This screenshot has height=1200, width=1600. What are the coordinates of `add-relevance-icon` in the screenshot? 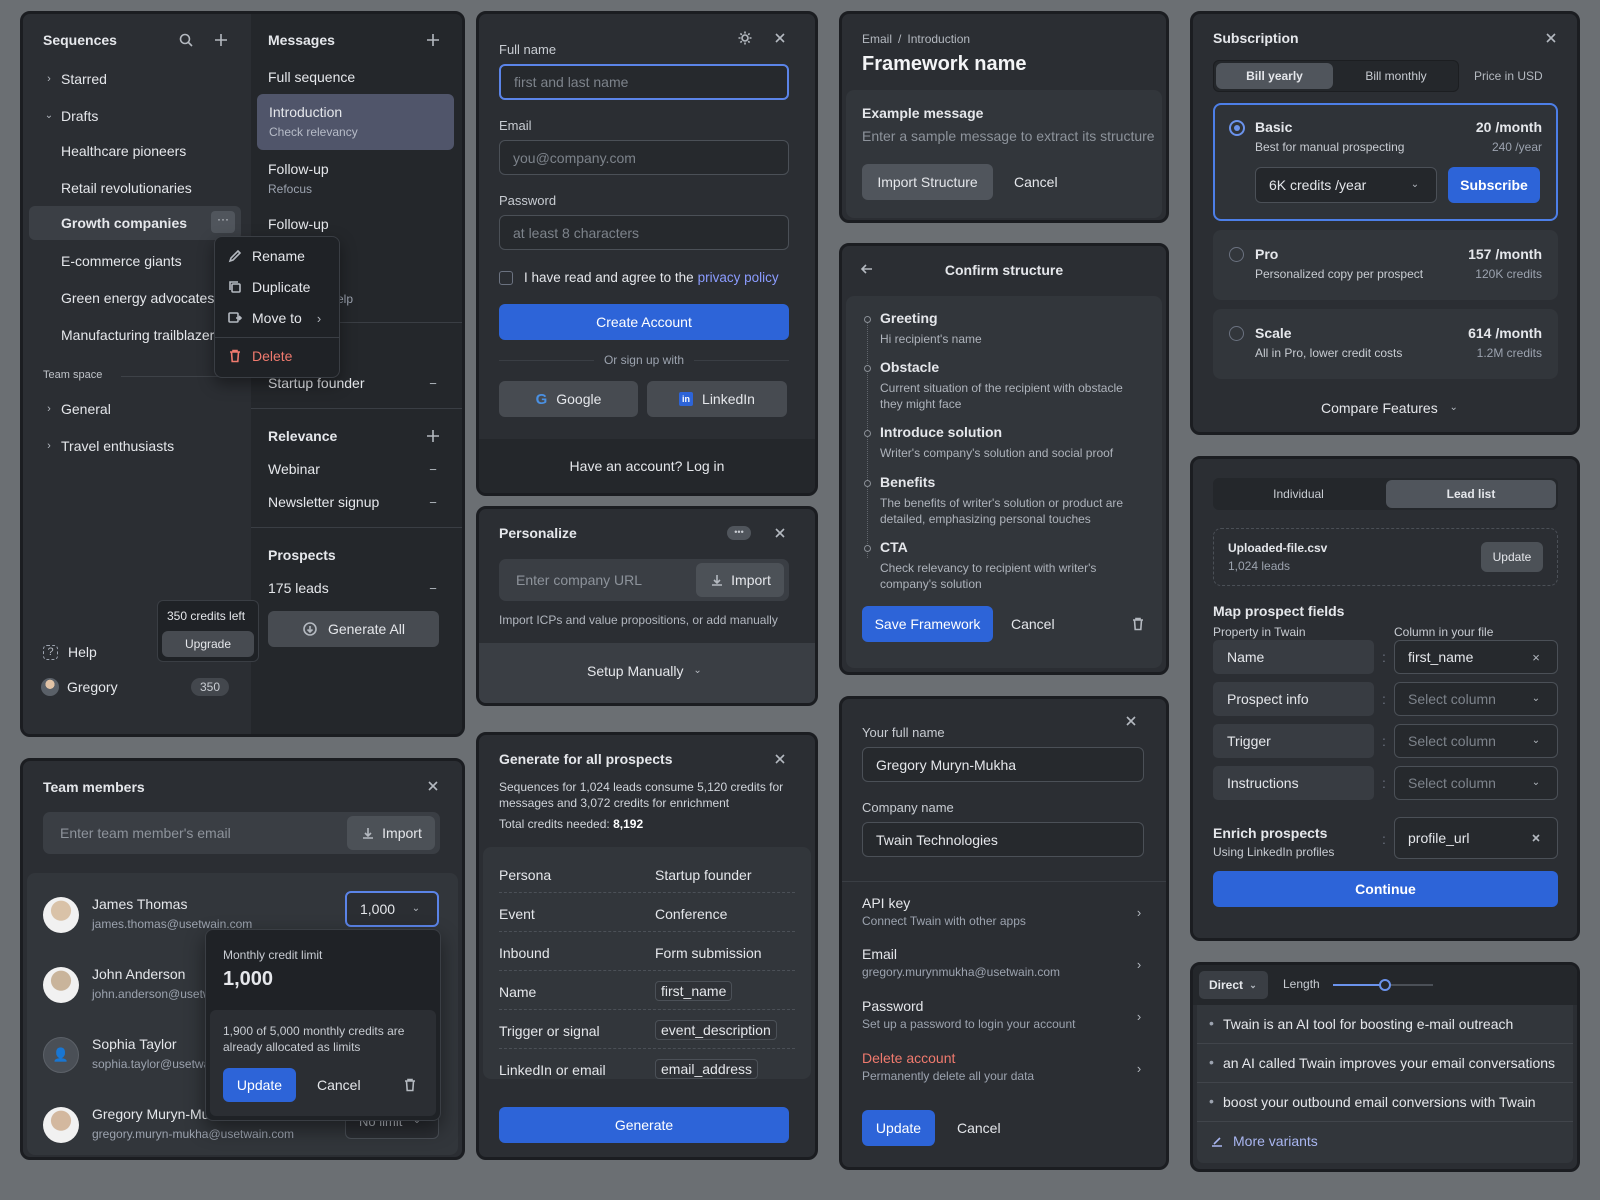 It's located at (433, 436).